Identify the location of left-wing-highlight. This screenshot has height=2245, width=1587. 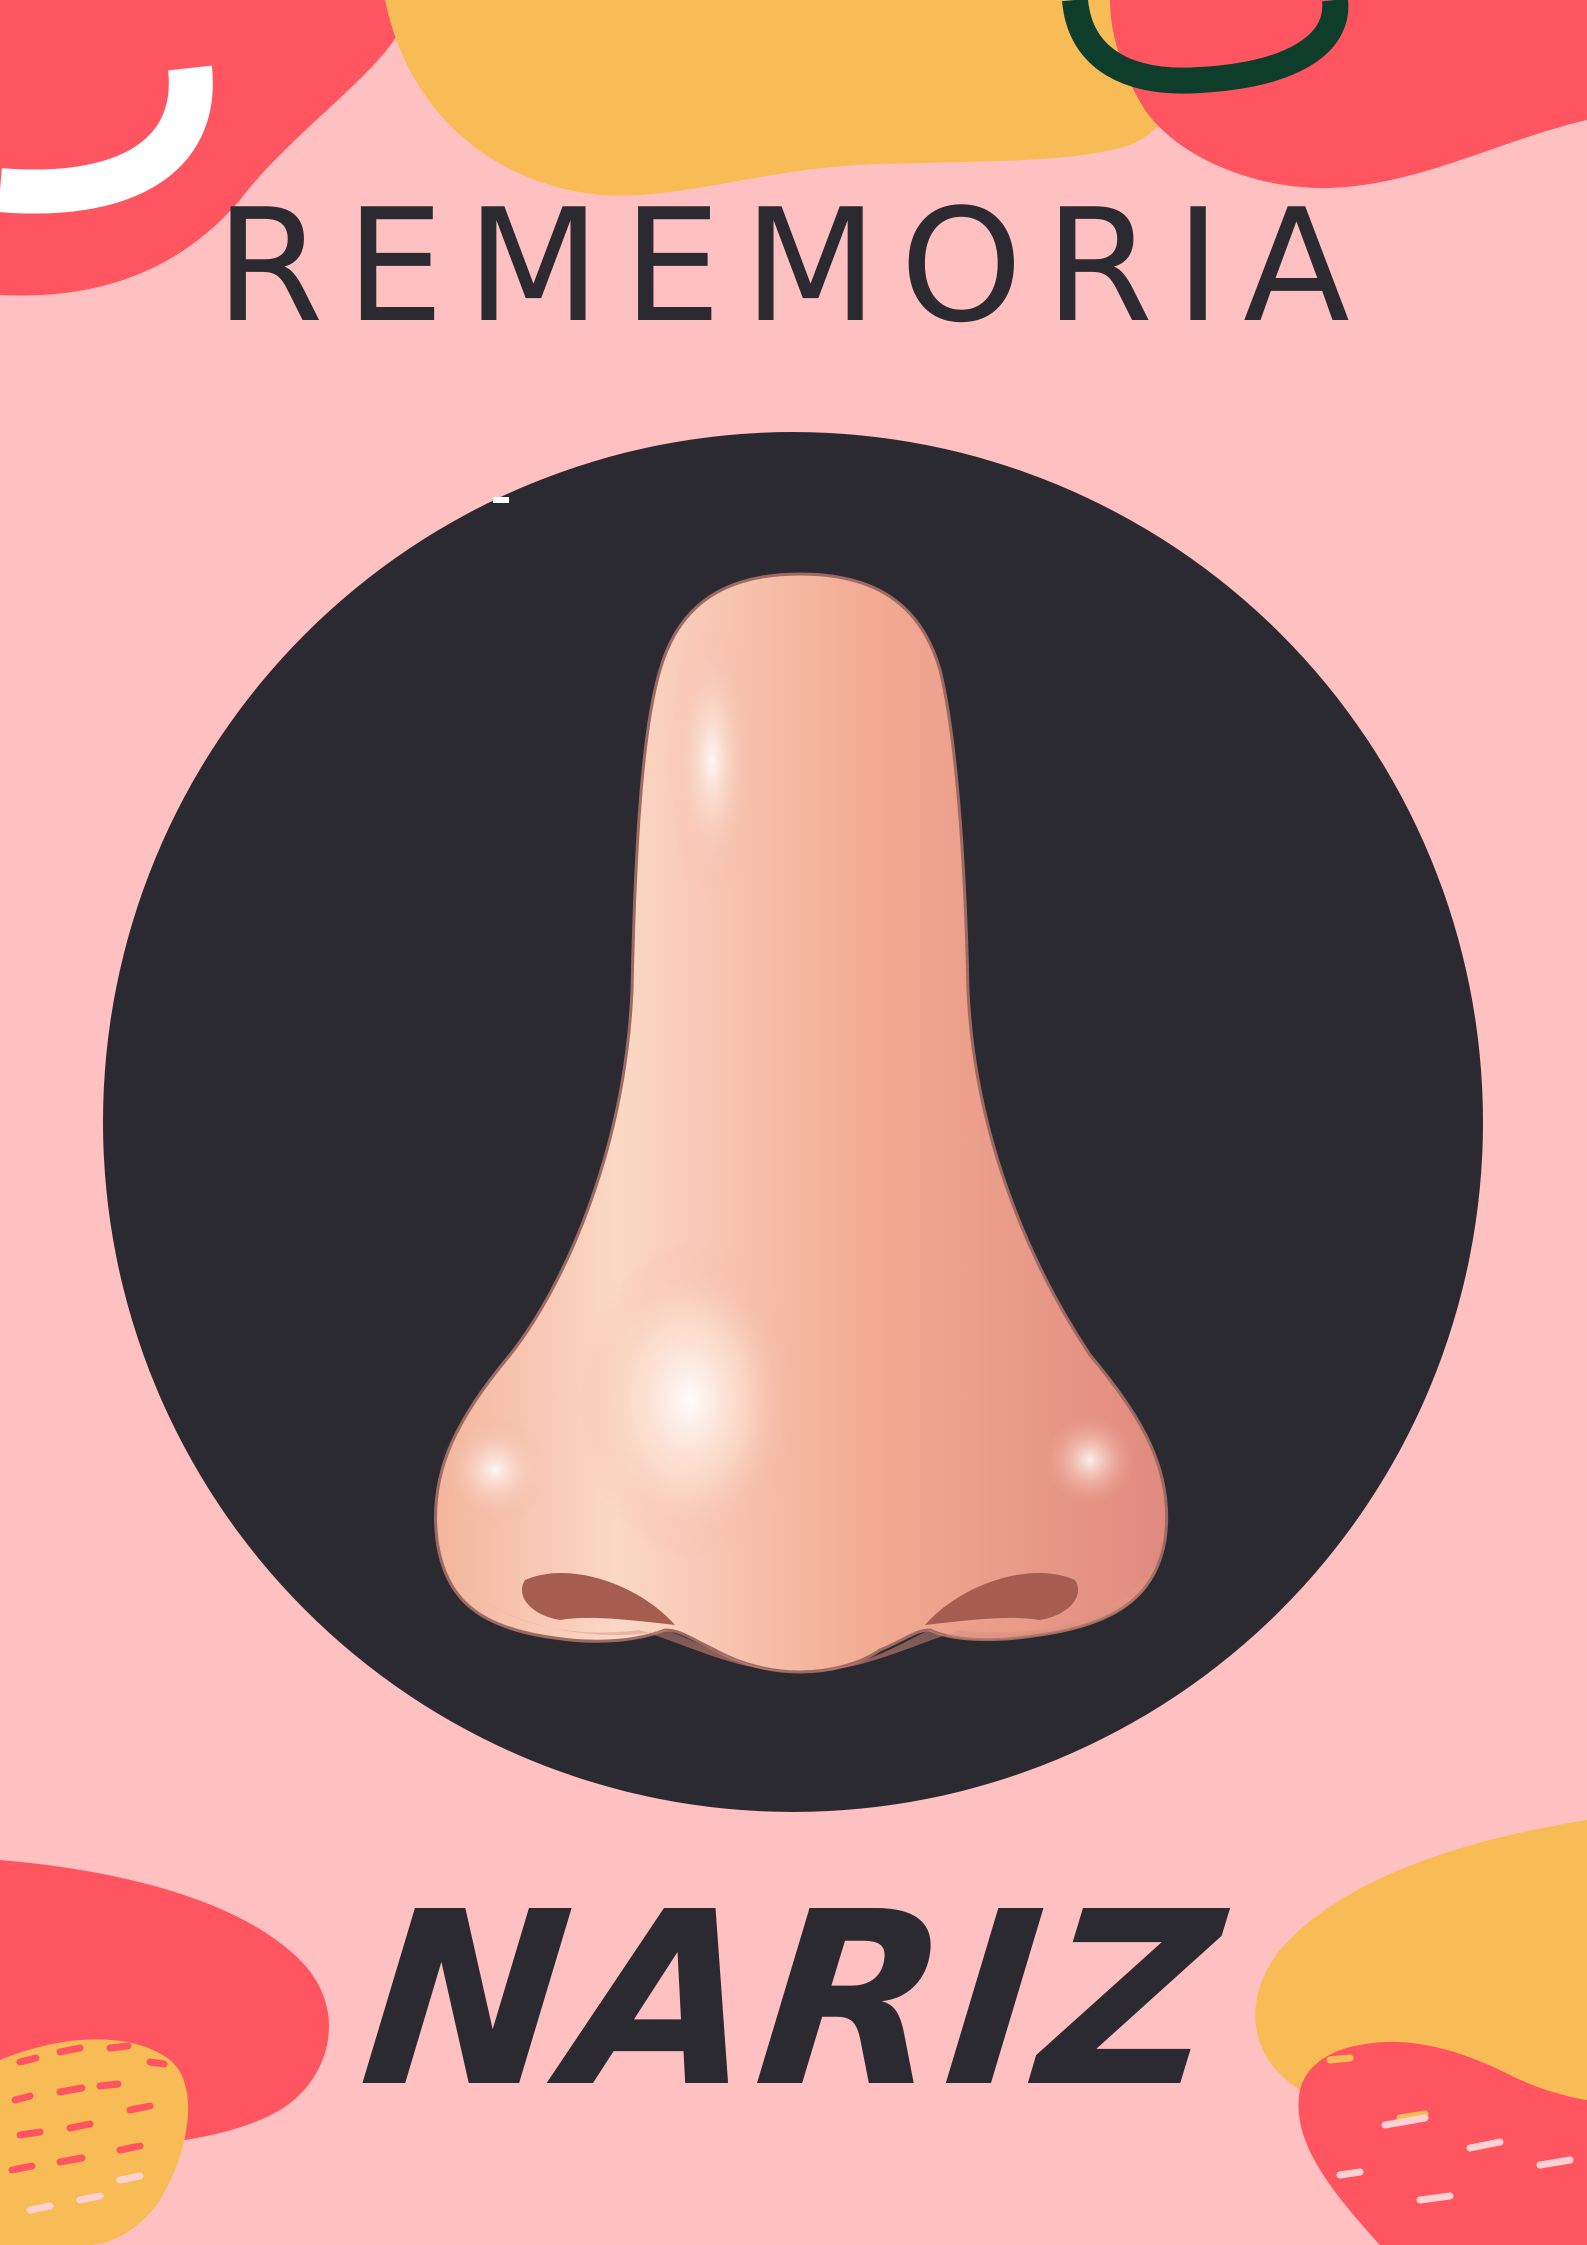
(495, 1470).